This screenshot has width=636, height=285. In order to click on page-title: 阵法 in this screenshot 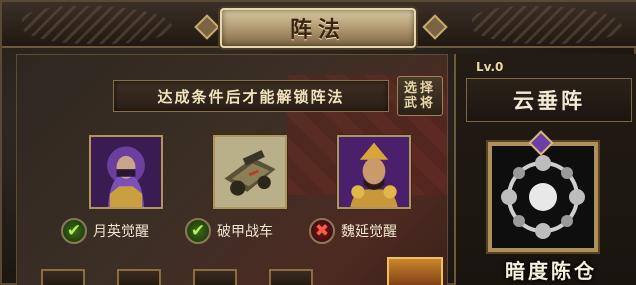, I will do `click(317, 30)`.